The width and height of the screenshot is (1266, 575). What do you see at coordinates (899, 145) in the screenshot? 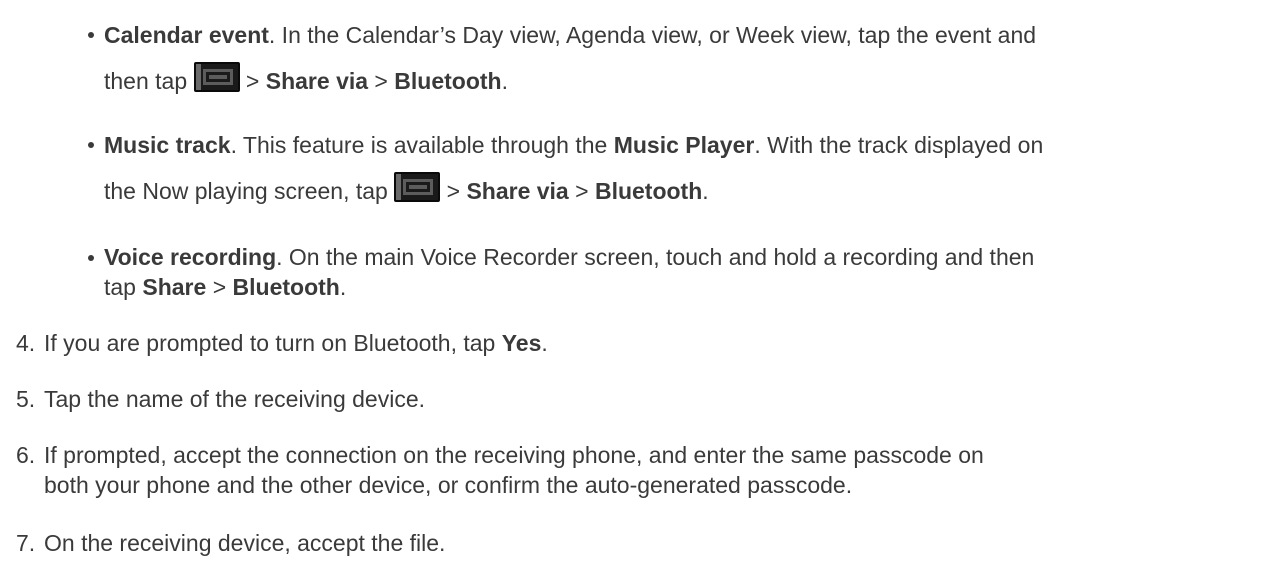
I see `bullet-text: . With the track displayed on` at bounding box center [899, 145].